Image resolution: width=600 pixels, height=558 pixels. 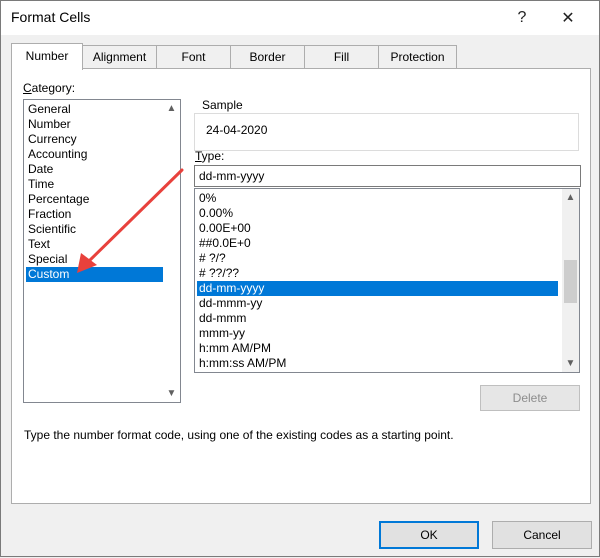 I want to click on help-icon: ?, so click(x=522, y=17).